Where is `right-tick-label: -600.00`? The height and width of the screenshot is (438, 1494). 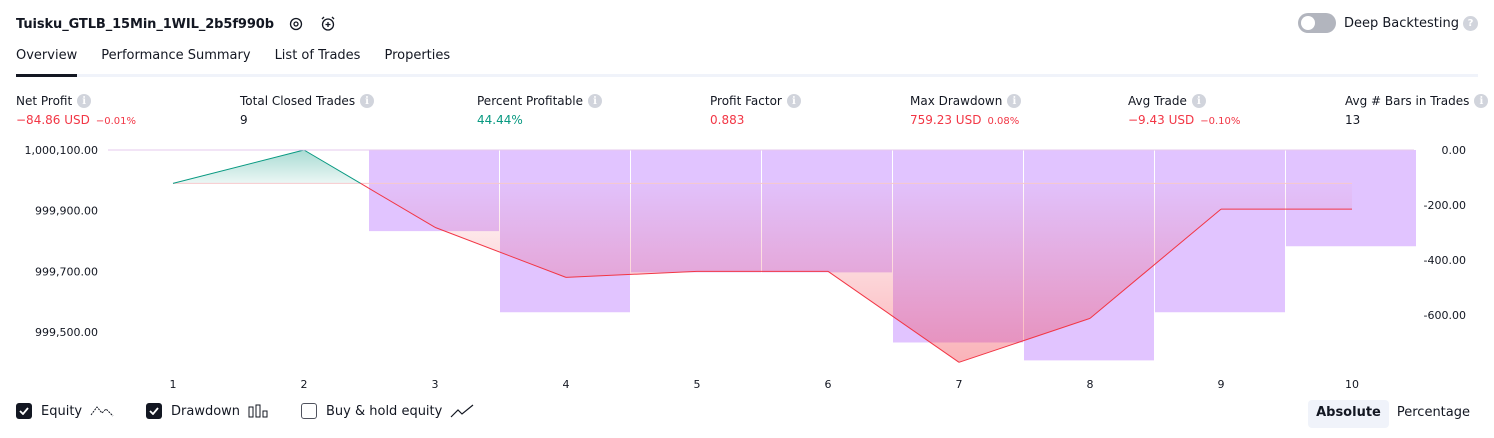 right-tick-label: -600.00 is located at coordinates (1445, 315).